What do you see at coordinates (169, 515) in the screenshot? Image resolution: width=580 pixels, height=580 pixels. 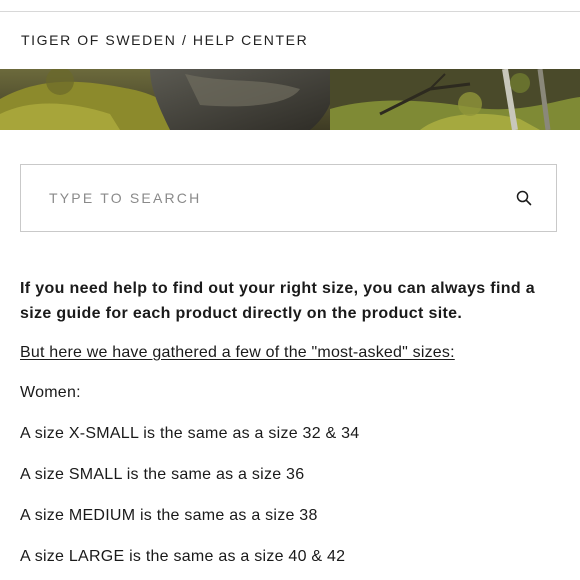 I see `size-row-medium: A size MEDIUM is the same as a size 38` at bounding box center [169, 515].